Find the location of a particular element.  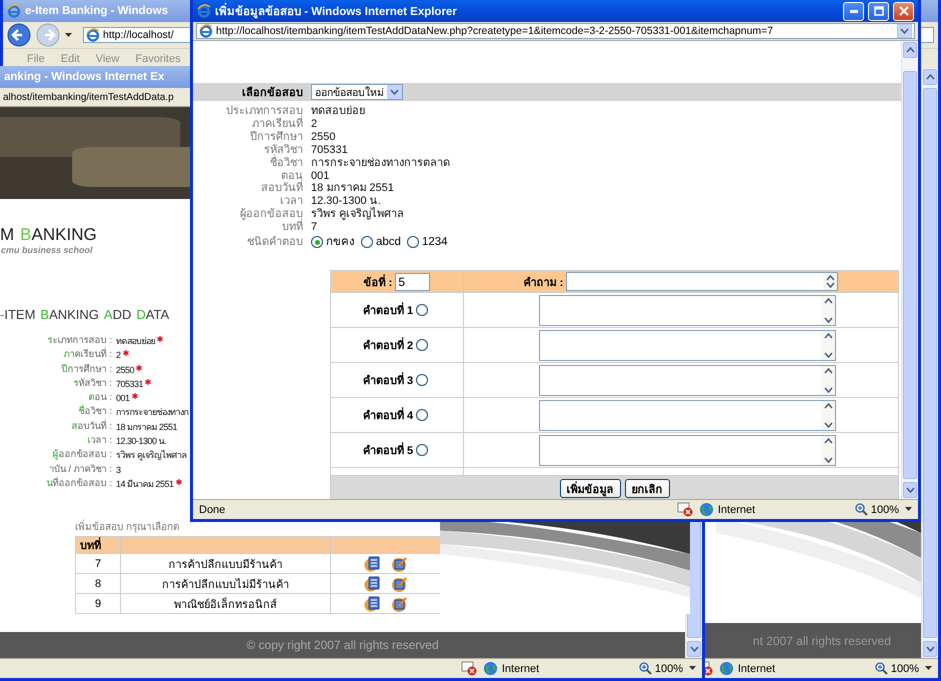

field-value: 7 is located at coordinates (314, 227).